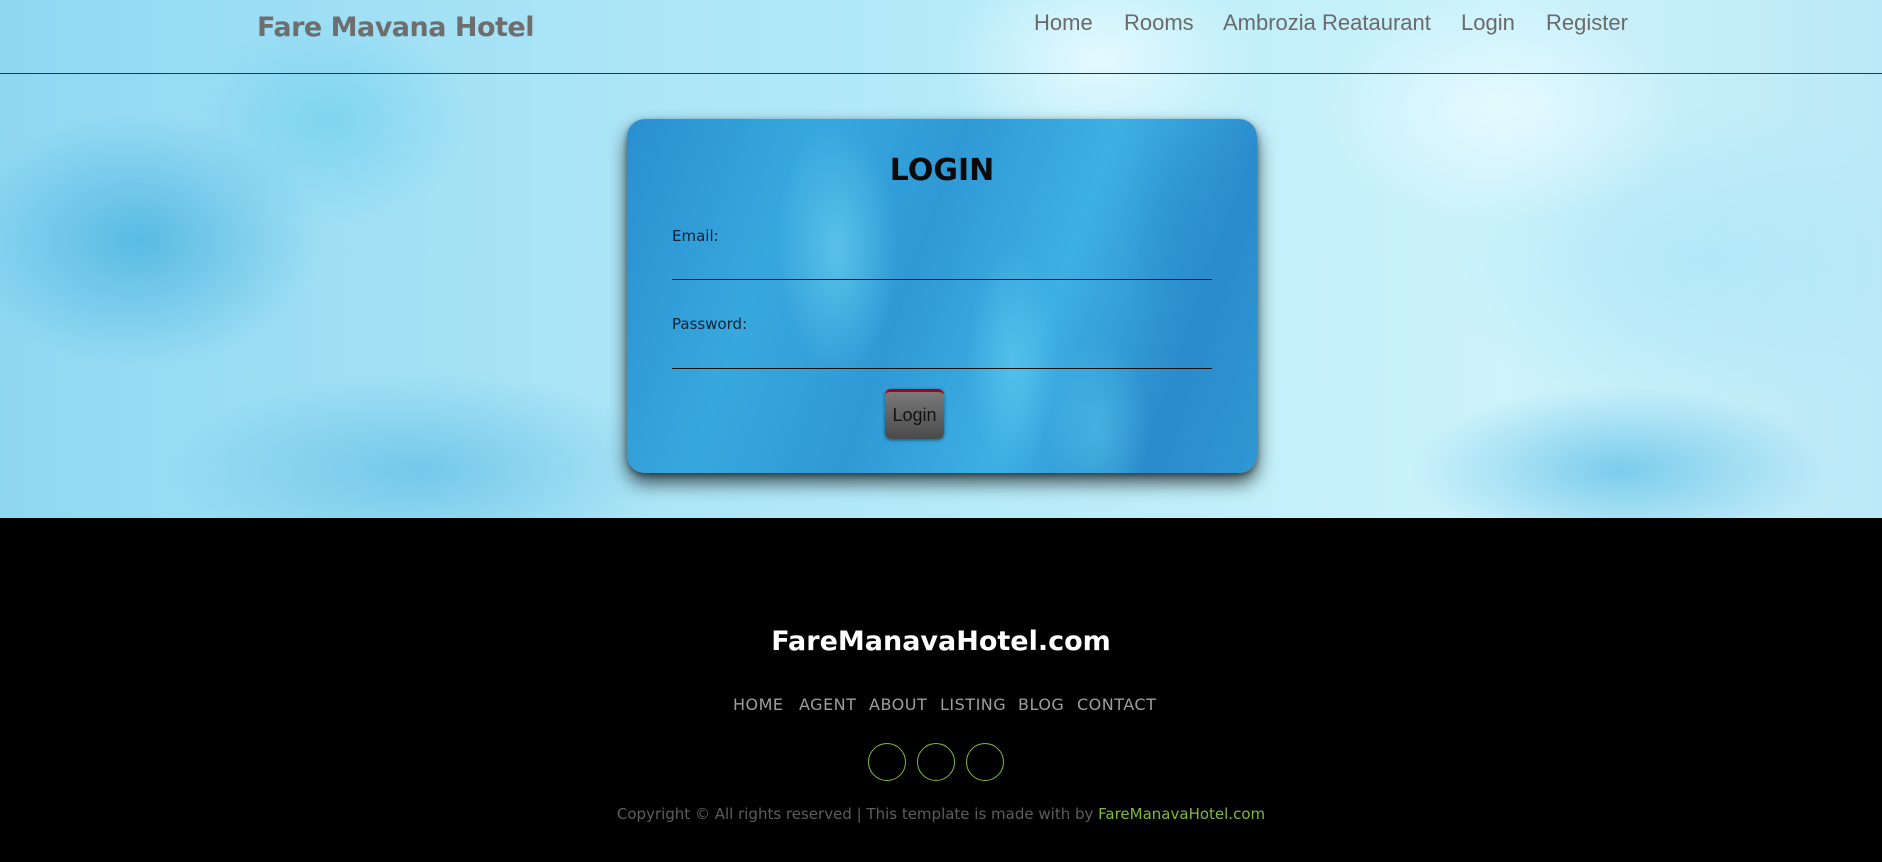 The width and height of the screenshot is (1882, 862). I want to click on login-card: LOGIN Email: Password: Login, so click(942, 296).